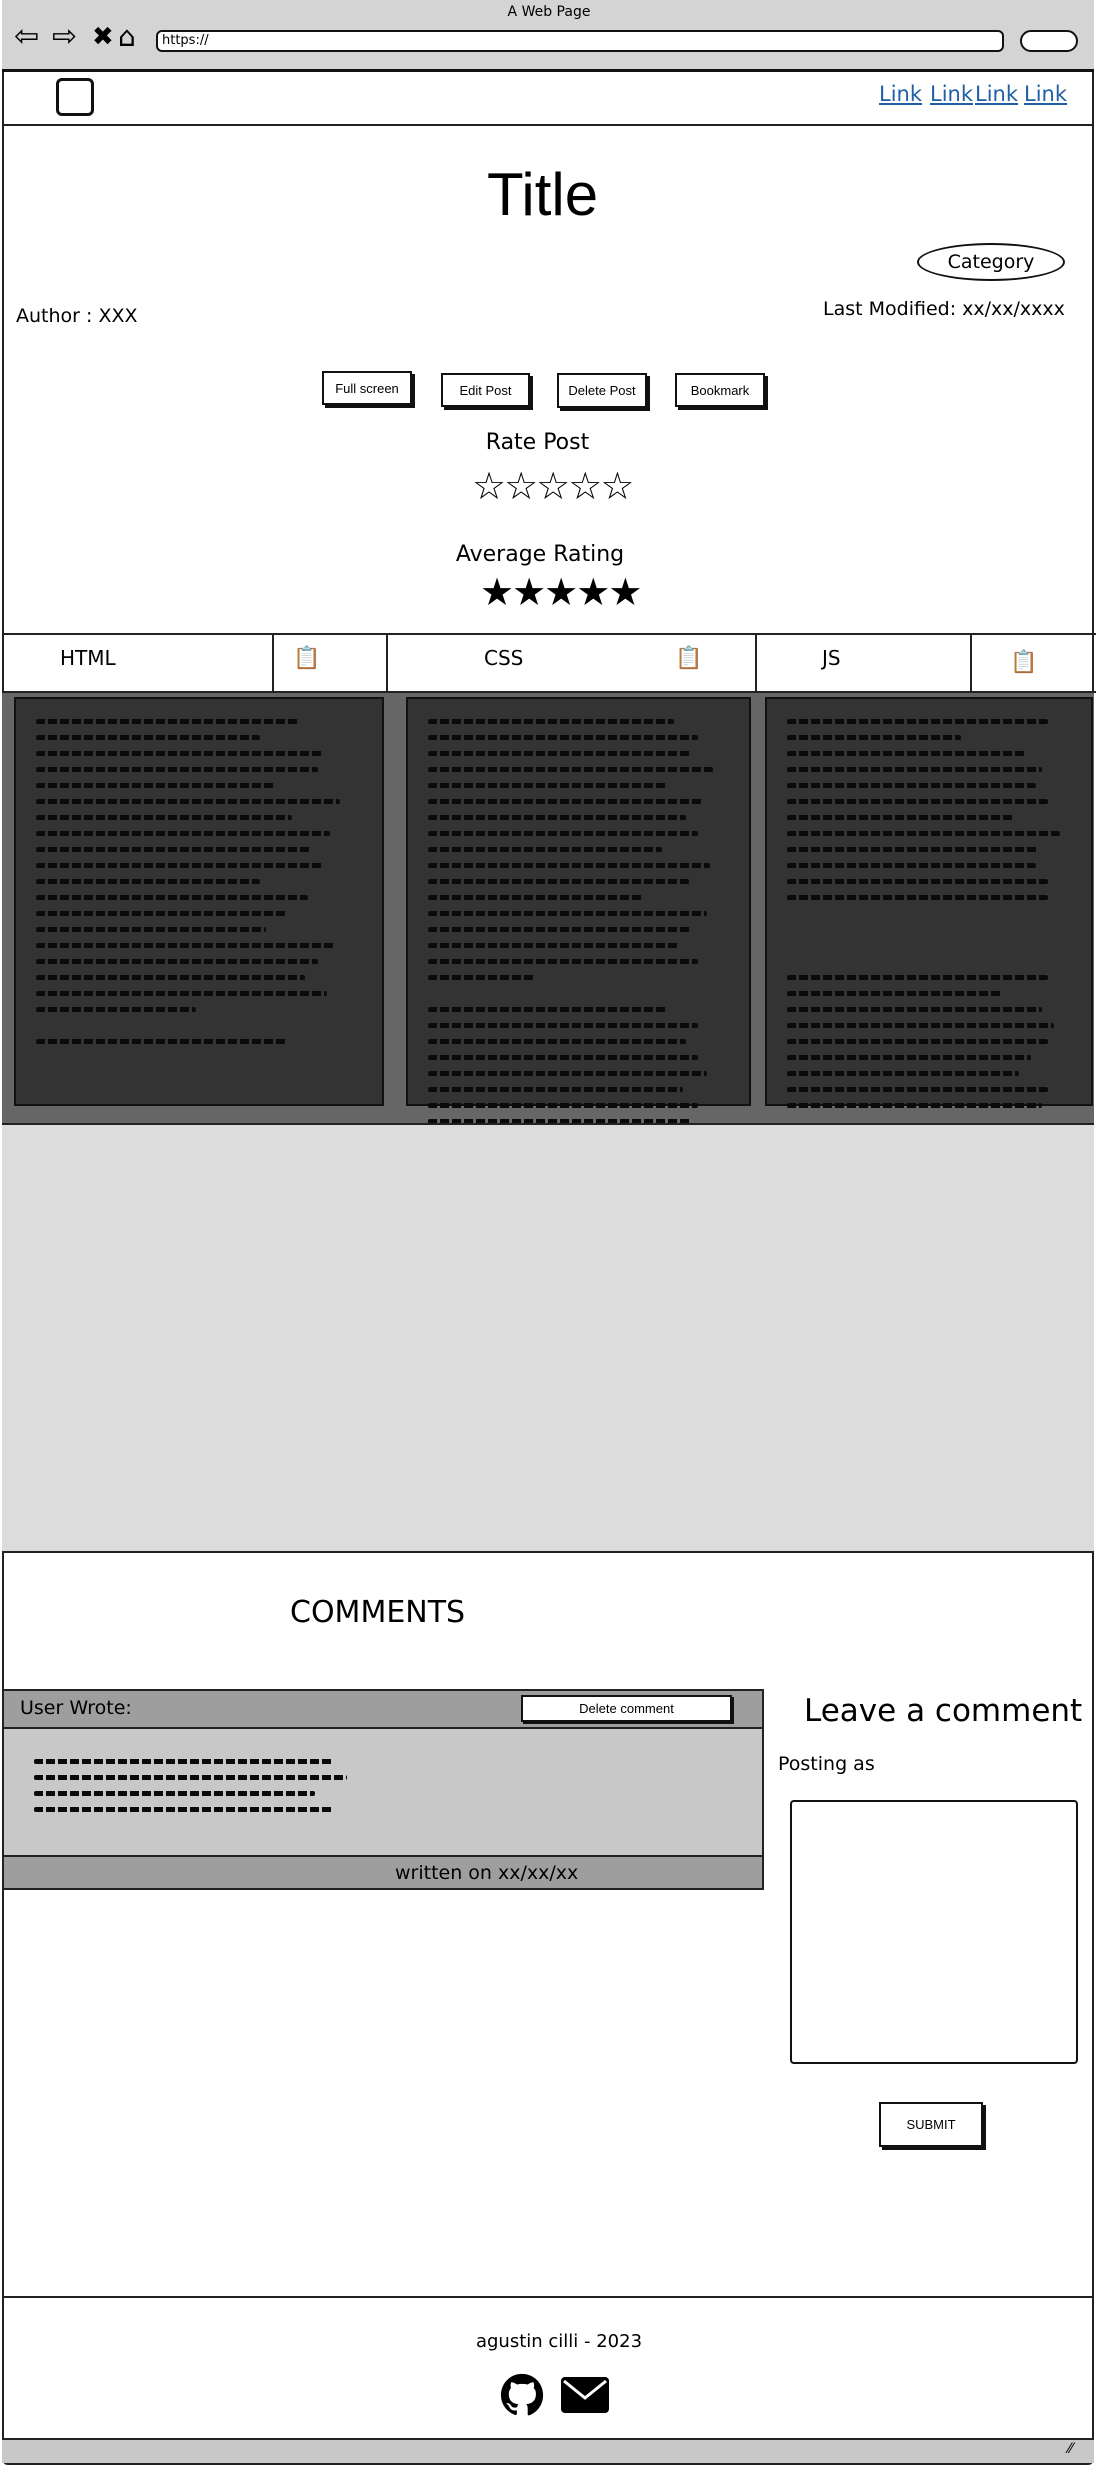  I want to click on last-modified: Last Modified: xx/xx/xxxx, so click(944, 309).